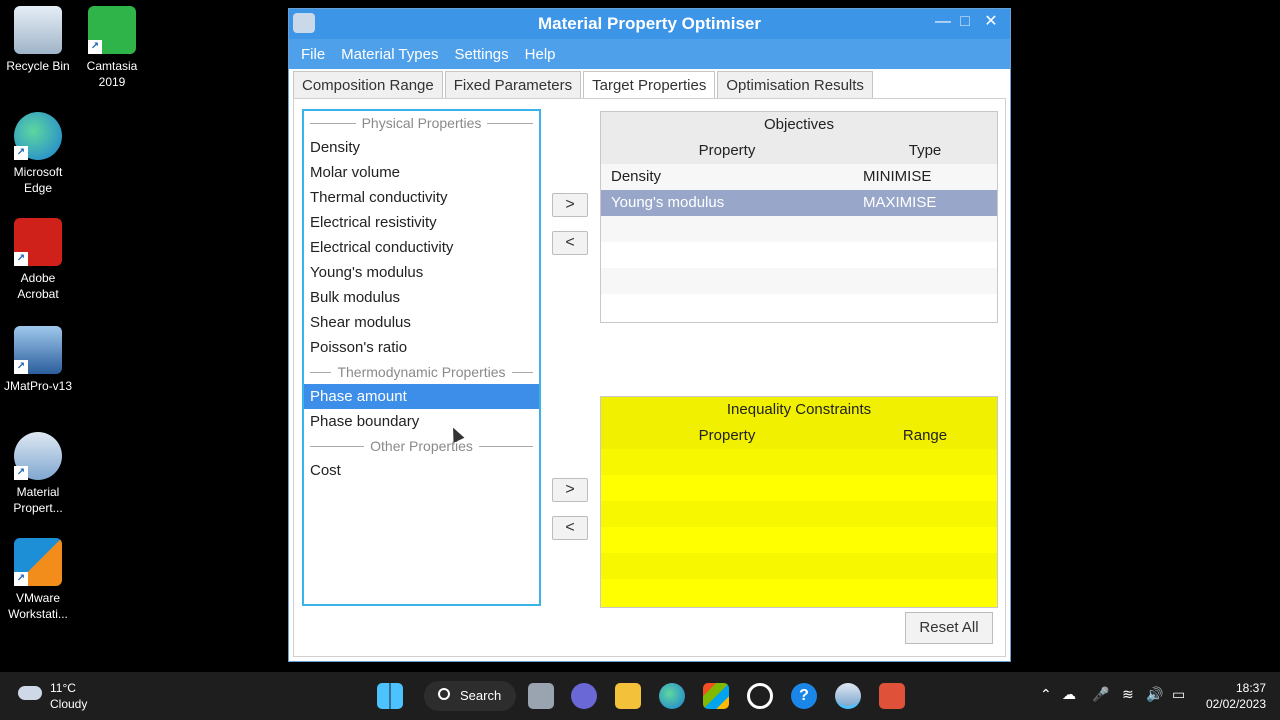 The width and height of the screenshot is (1280, 720). Describe the element at coordinates (38, 562) in the screenshot. I see `vmware-icon: ↗` at that location.